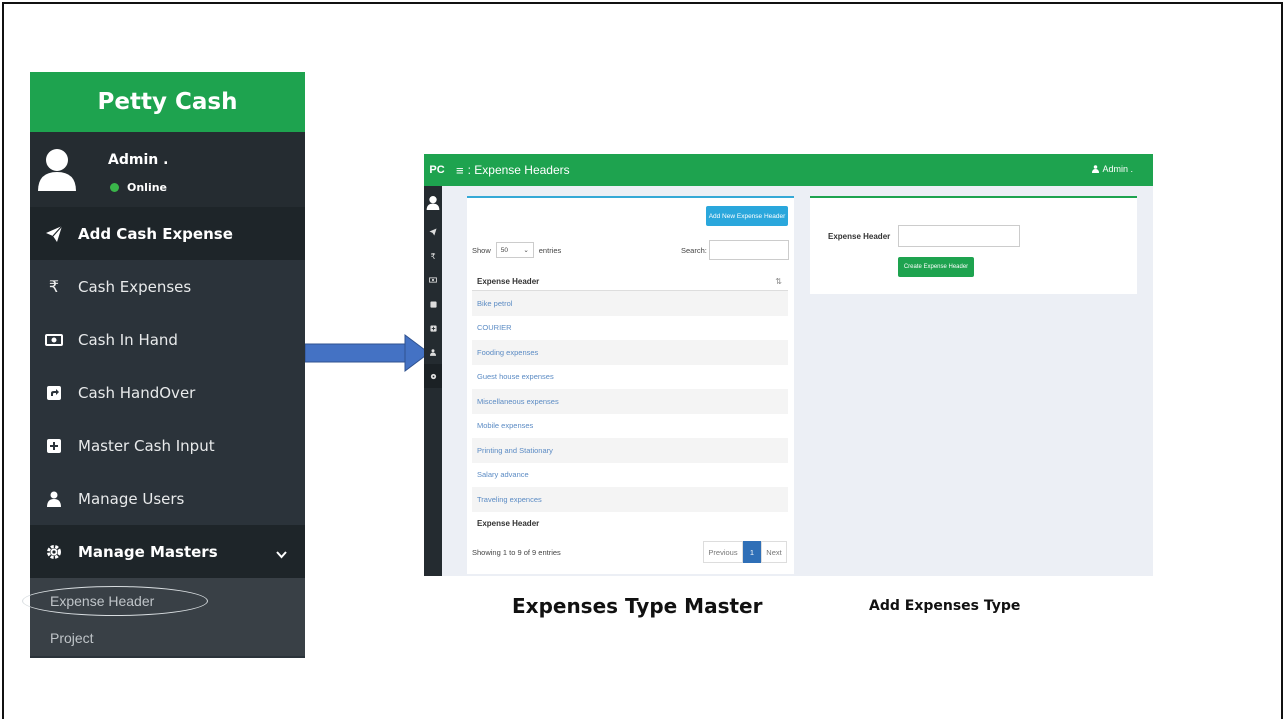 The height and width of the screenshot is (721, 1285). Describe the element at coordinates (550, 250) in the screenshot. I see `entries-label: entries` at that location.